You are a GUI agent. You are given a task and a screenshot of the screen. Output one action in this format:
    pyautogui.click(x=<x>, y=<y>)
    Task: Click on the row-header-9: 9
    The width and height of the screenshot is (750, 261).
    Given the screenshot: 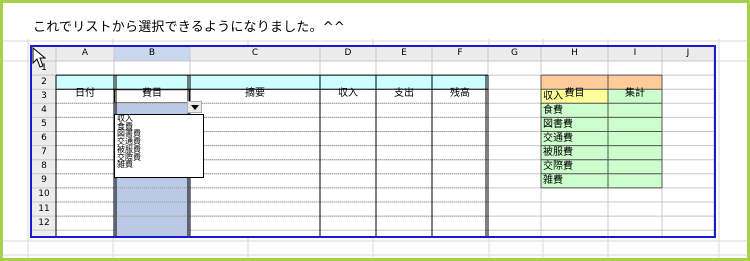 What is the action you would take?
    pyautogui.click(x=44, y=180)
    